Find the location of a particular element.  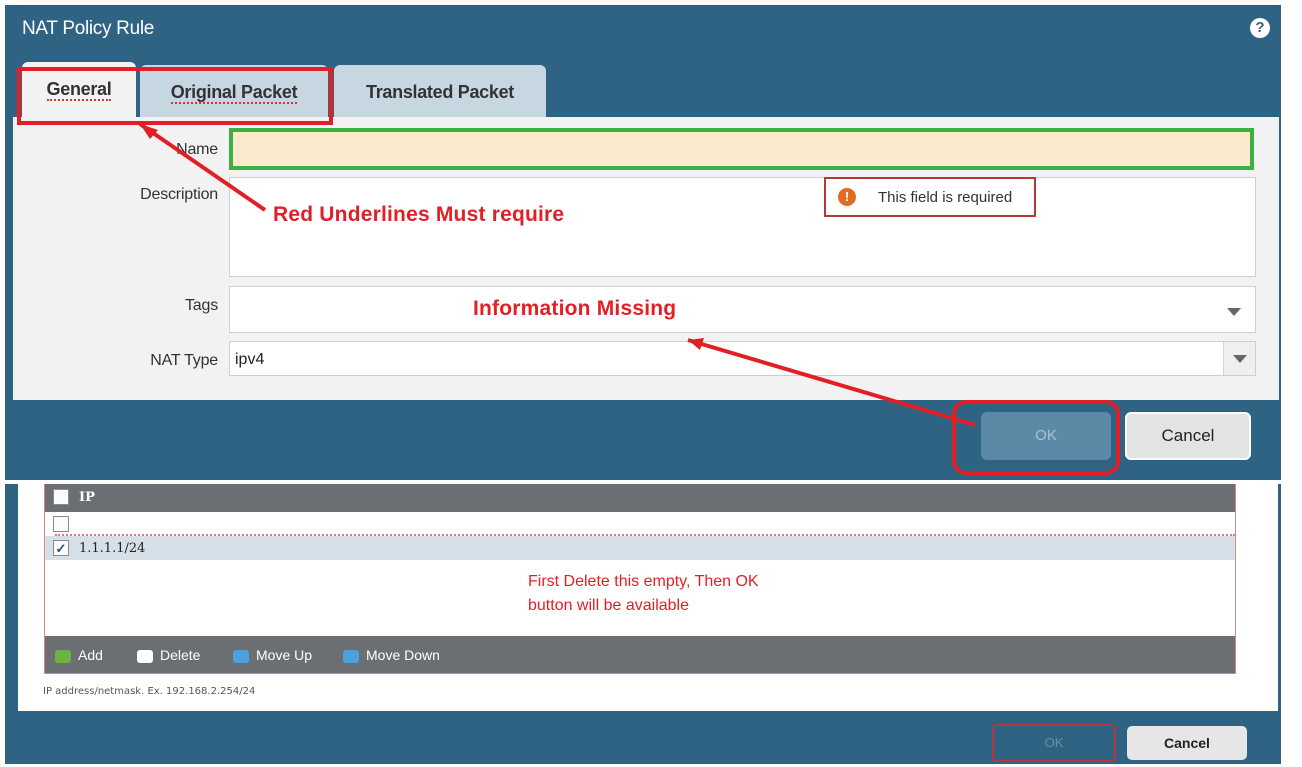

move-up-button: Move Up is located at coordinates (272, 655).